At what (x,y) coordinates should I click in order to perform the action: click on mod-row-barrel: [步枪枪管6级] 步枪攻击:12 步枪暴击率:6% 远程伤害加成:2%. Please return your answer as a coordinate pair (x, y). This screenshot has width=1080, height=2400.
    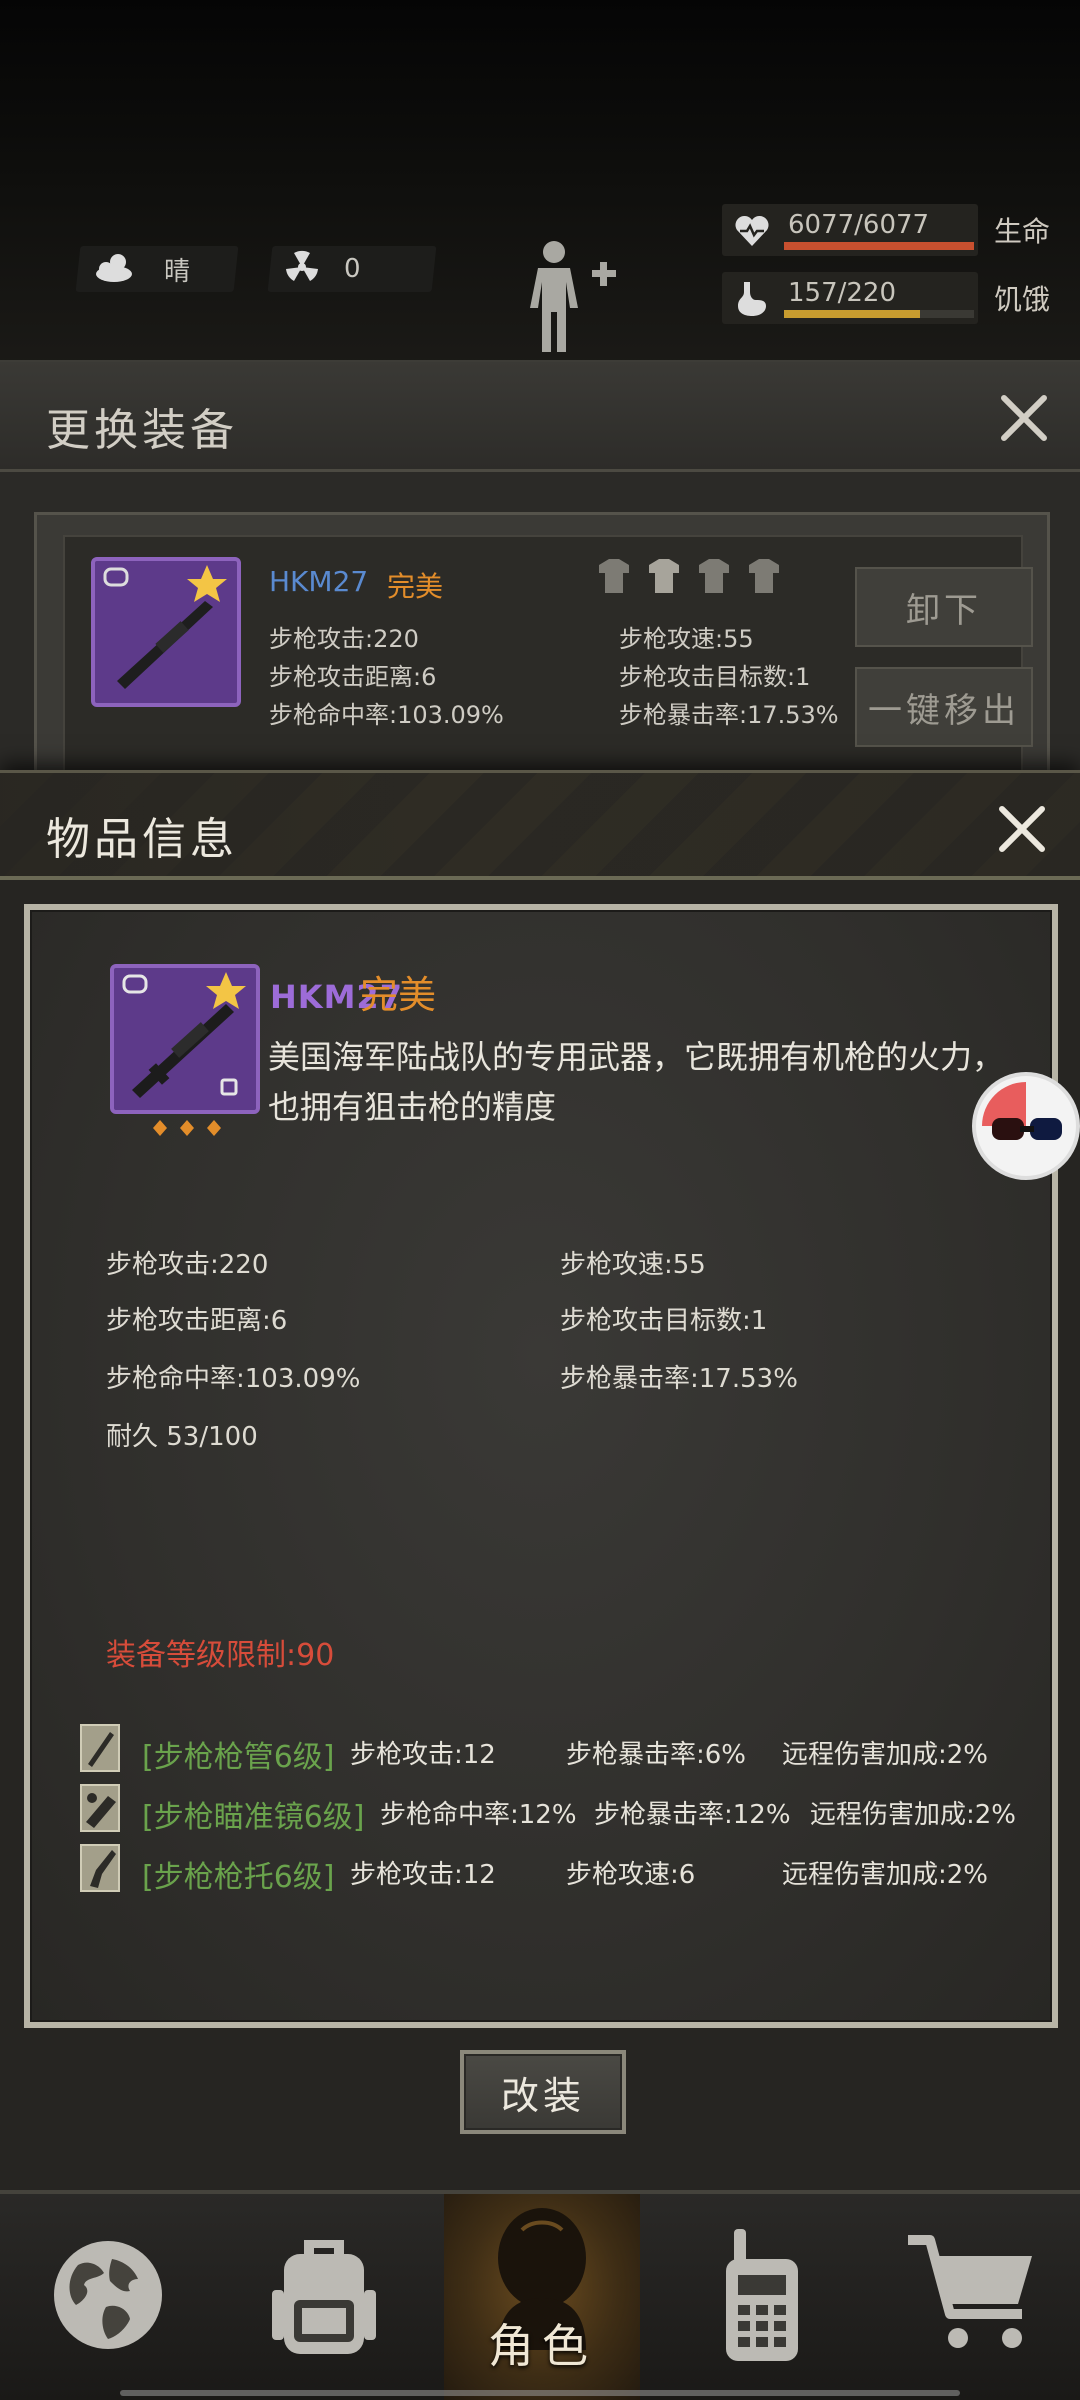
    Looking at the image, I should click on (560, 1749).